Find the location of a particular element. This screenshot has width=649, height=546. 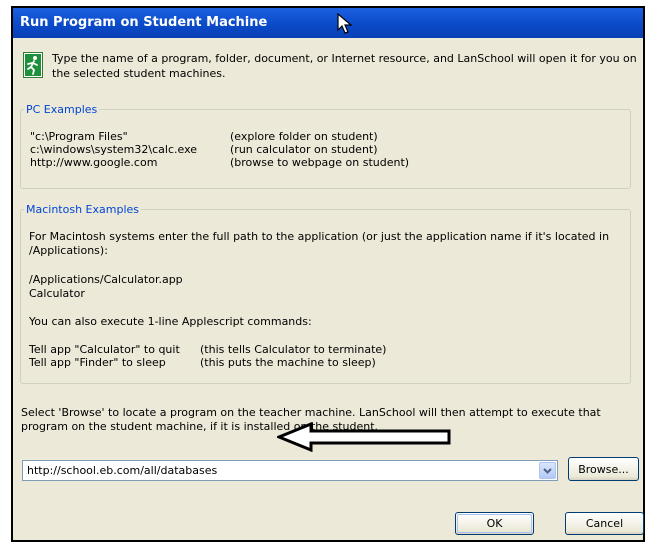

pc-example-path: http://www.google.com is located at coordinates (94, 162).